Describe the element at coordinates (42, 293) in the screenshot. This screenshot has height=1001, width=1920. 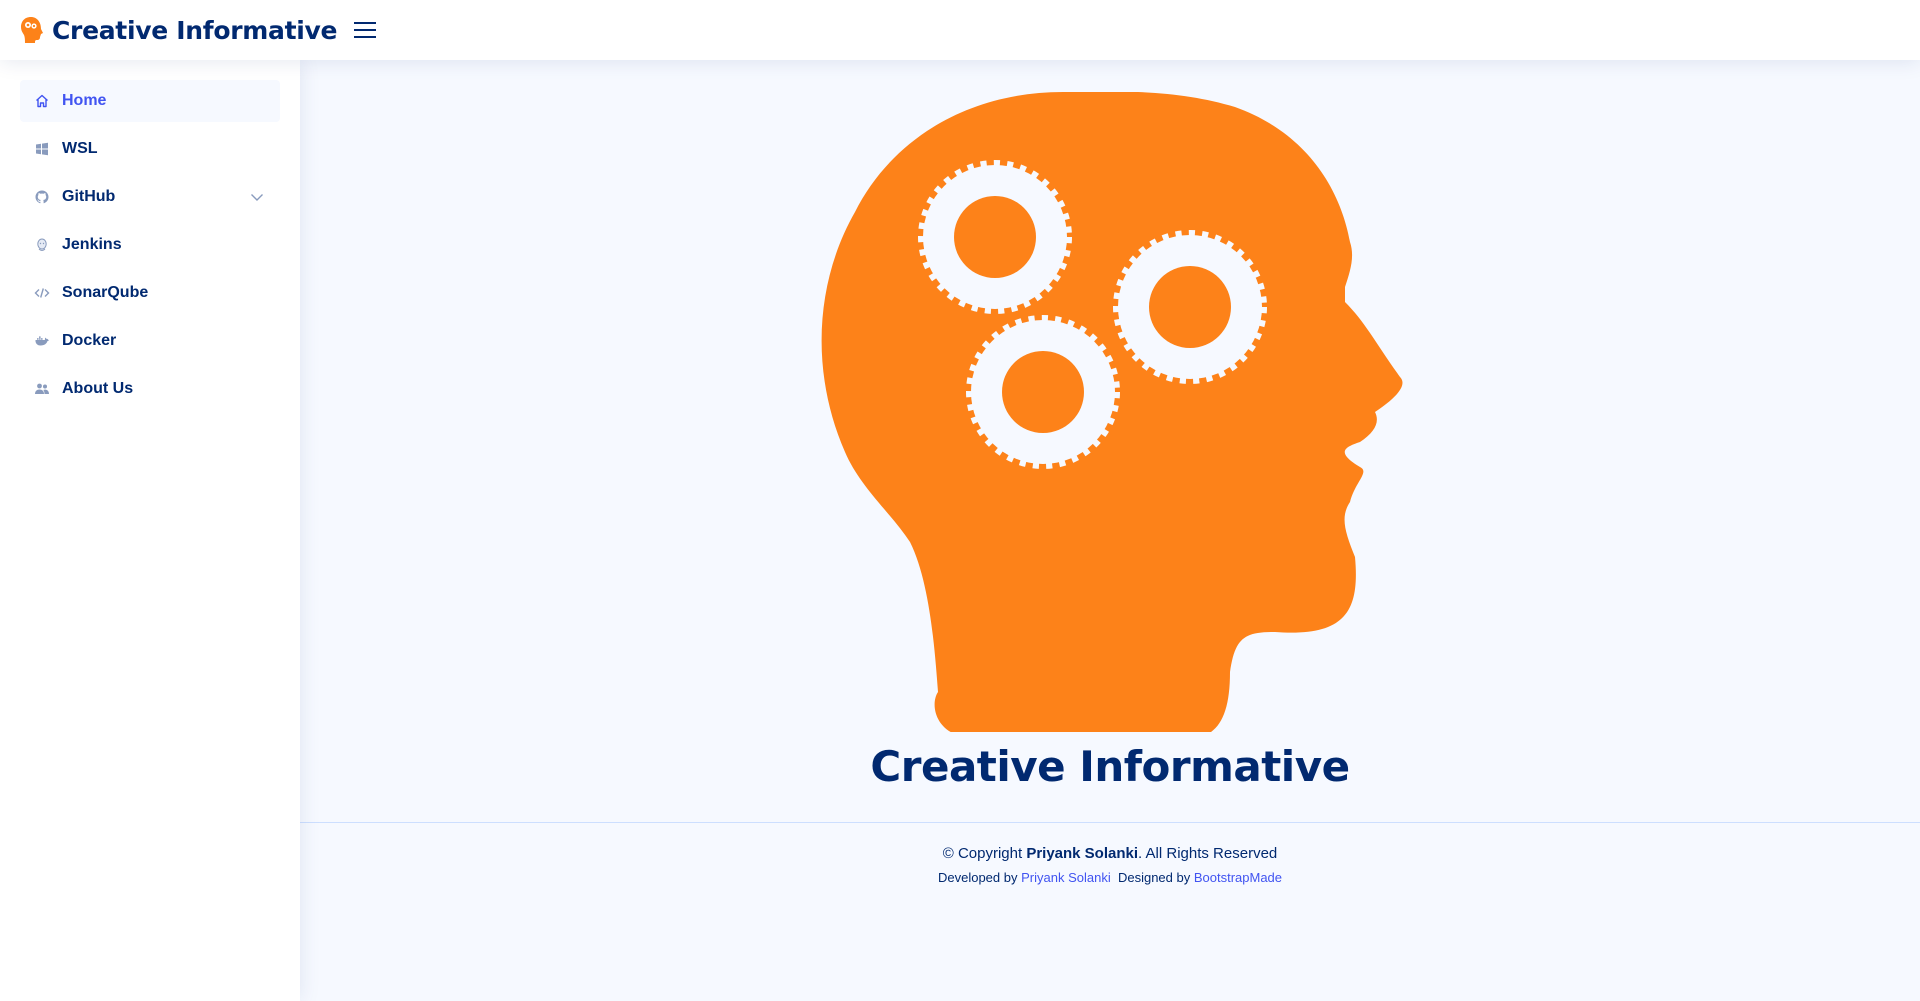
I see `code-icon` at that location.